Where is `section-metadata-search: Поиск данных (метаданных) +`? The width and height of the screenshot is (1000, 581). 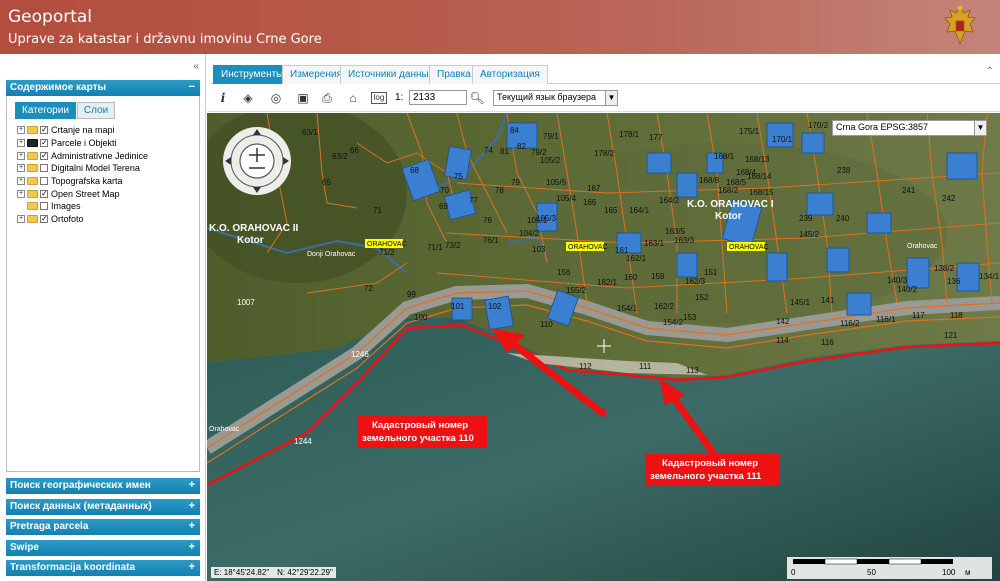 section-metadata-search: Поиск данных (метаданных) + is located at coordinates (103, 507).